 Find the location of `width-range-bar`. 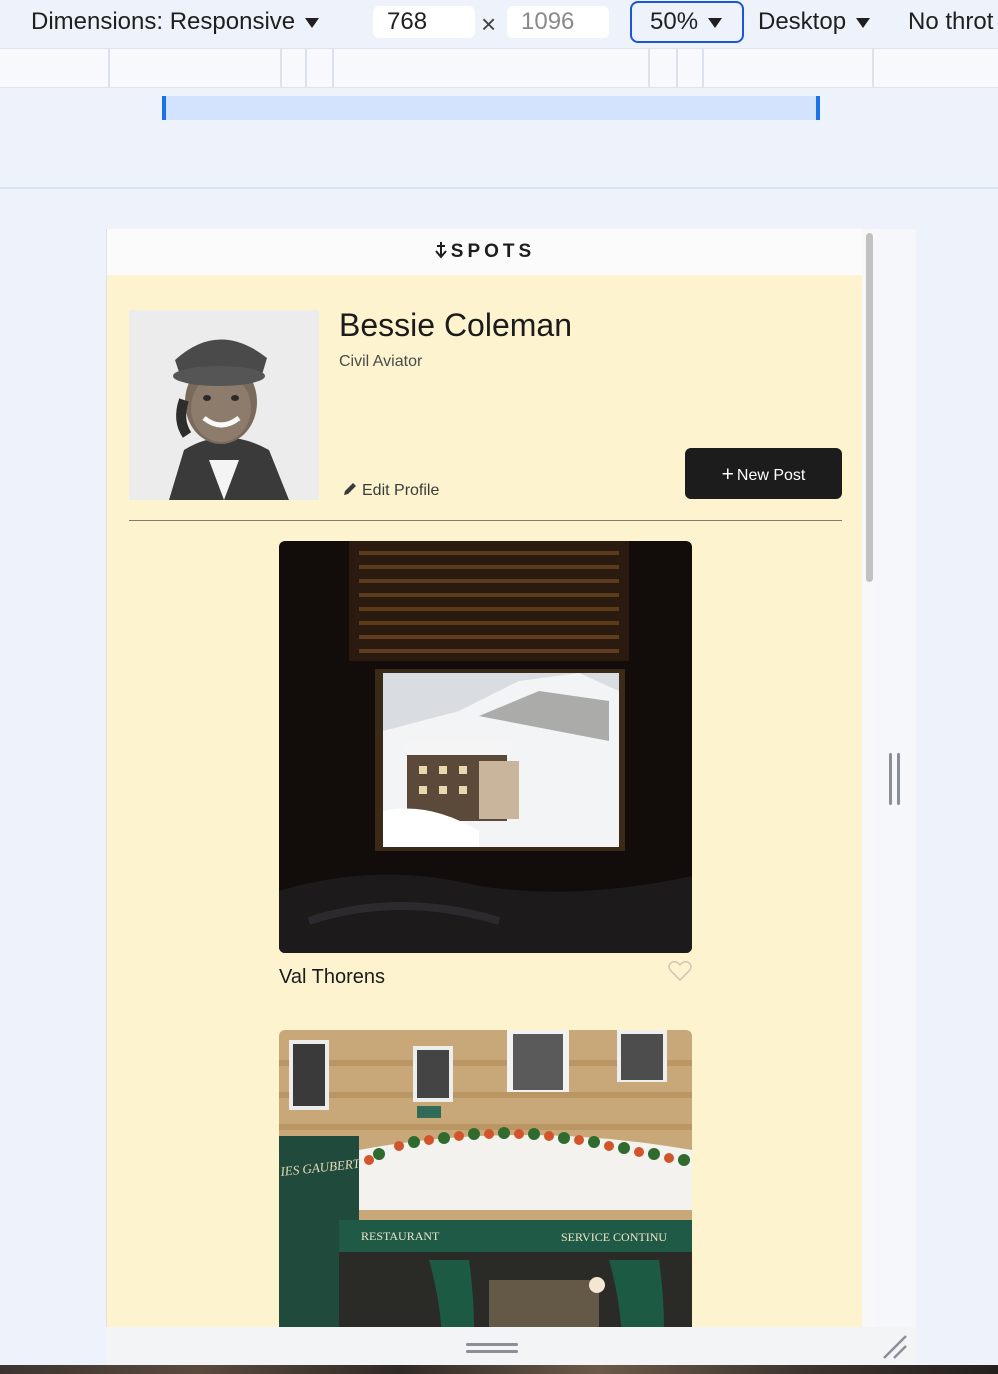

width-range-bar is located at coordinates (491, 108).